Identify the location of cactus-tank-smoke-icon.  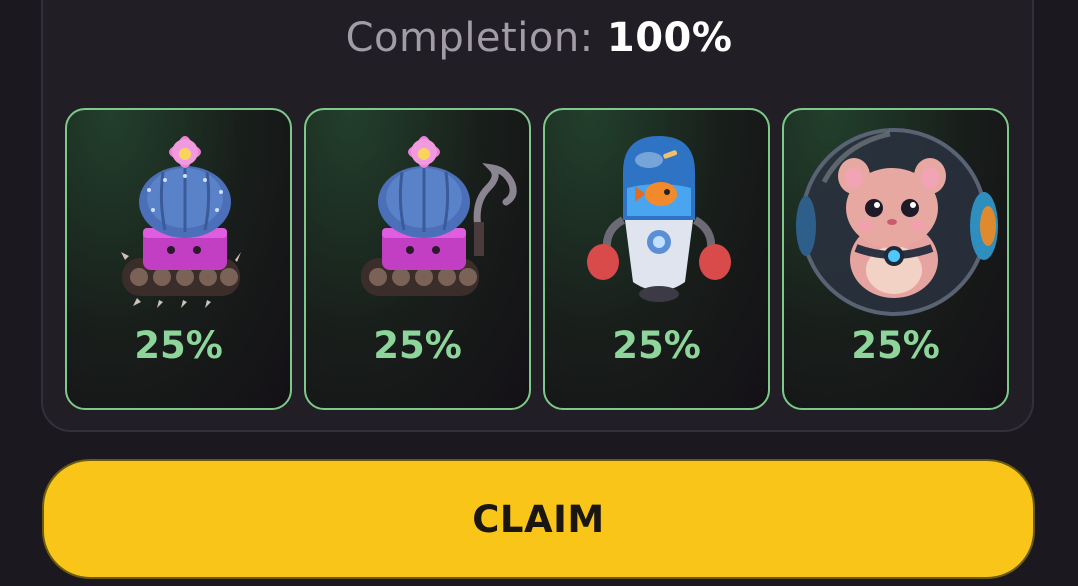
(439, 216).